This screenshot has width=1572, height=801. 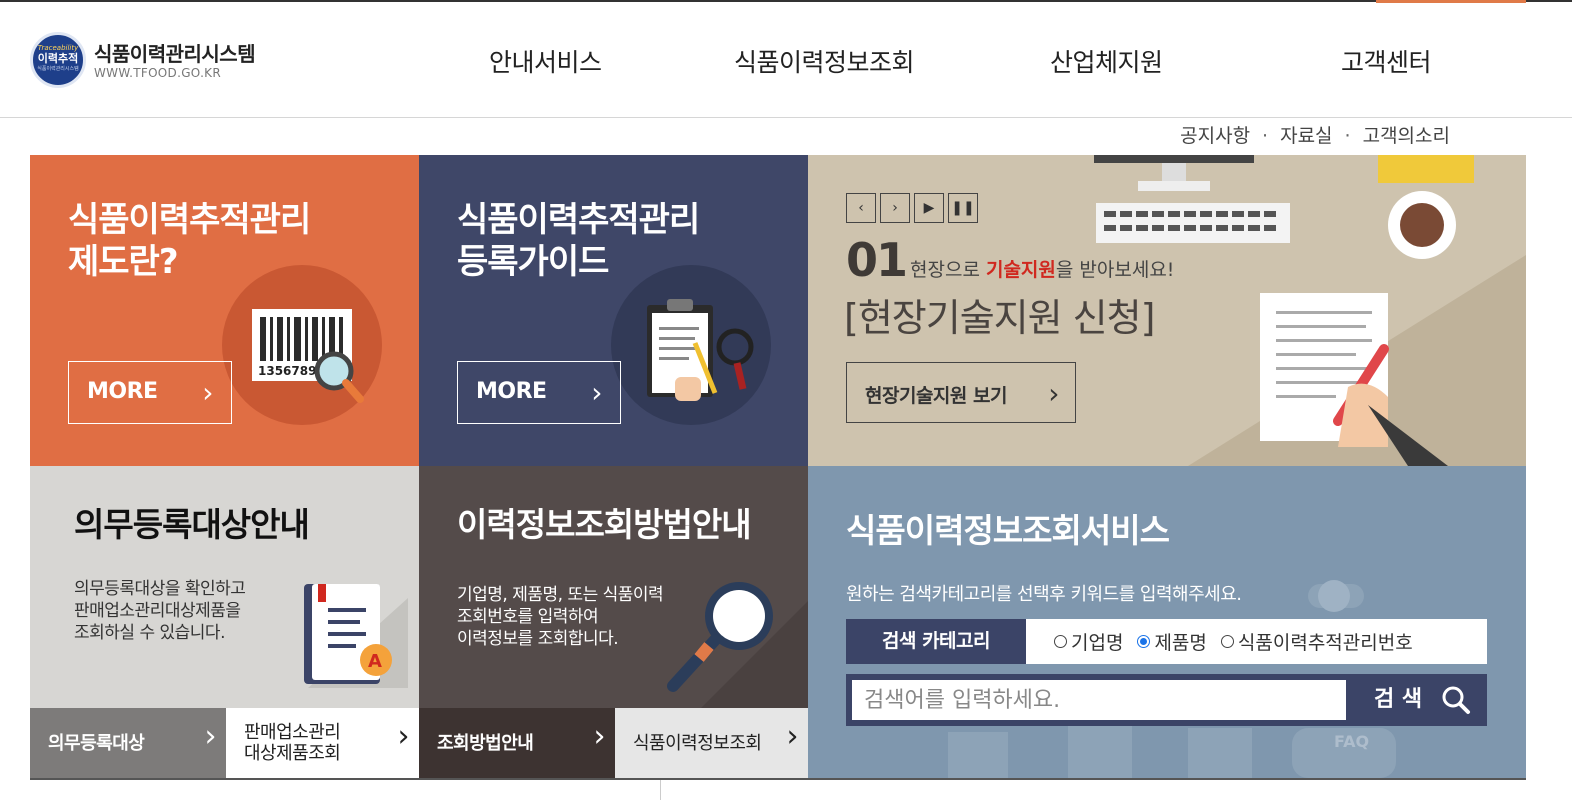 I want to click on util-links: 공지사항 · 자료실 · 고객의소리, so click(x=1315, y=134).